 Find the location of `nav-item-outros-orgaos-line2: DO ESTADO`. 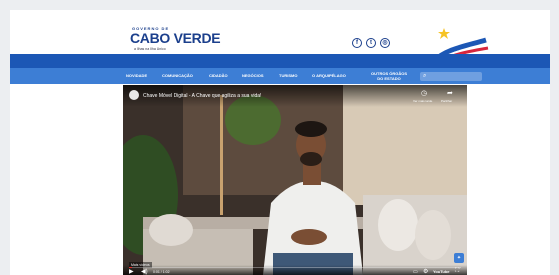

nav-item-outros-orgaos-line2: DO ESTADO is located at coordinates (389, 78).